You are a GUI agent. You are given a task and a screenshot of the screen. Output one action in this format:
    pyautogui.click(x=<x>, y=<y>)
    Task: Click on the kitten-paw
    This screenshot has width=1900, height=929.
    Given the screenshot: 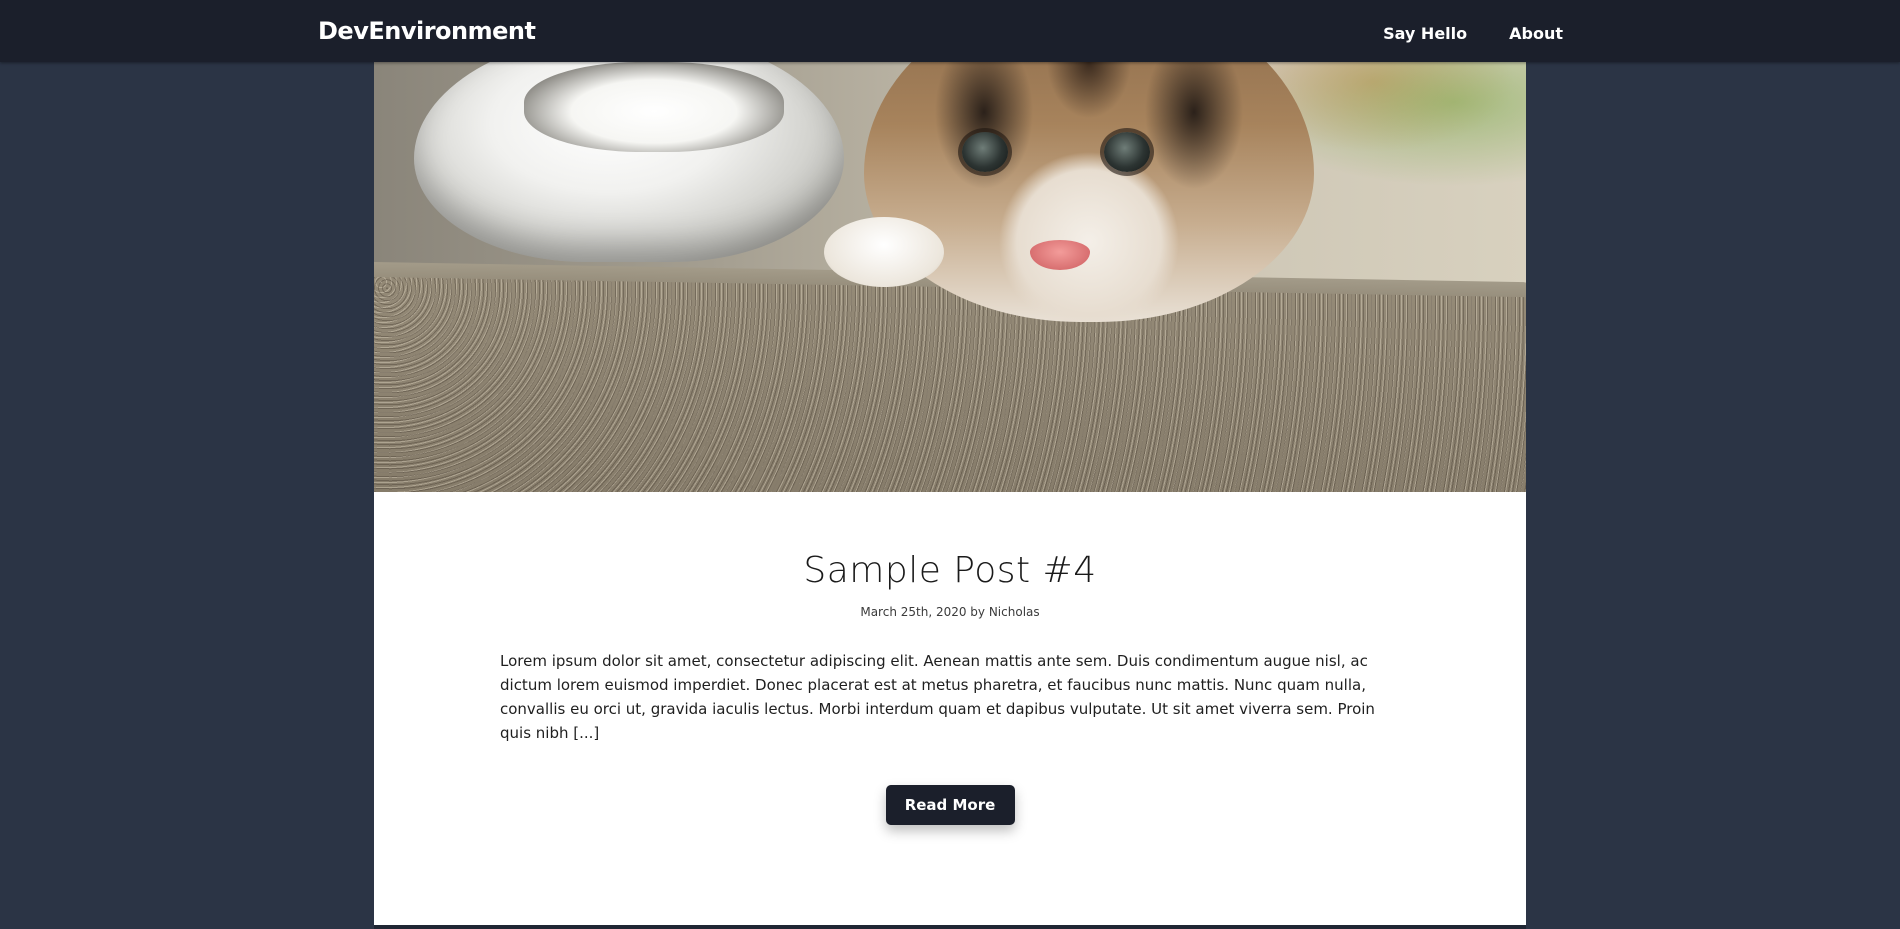 What is the action you would take?
    pyautogui.click(x=884, y=252)
    